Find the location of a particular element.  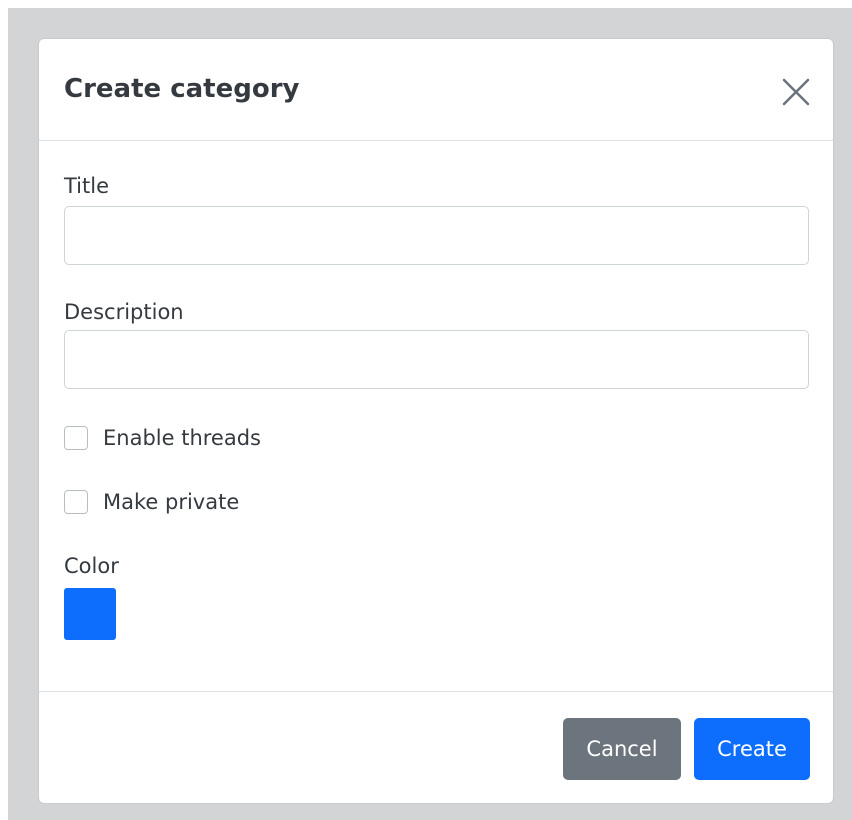

make-private-row: Make private is located at coordinates (151, 502).